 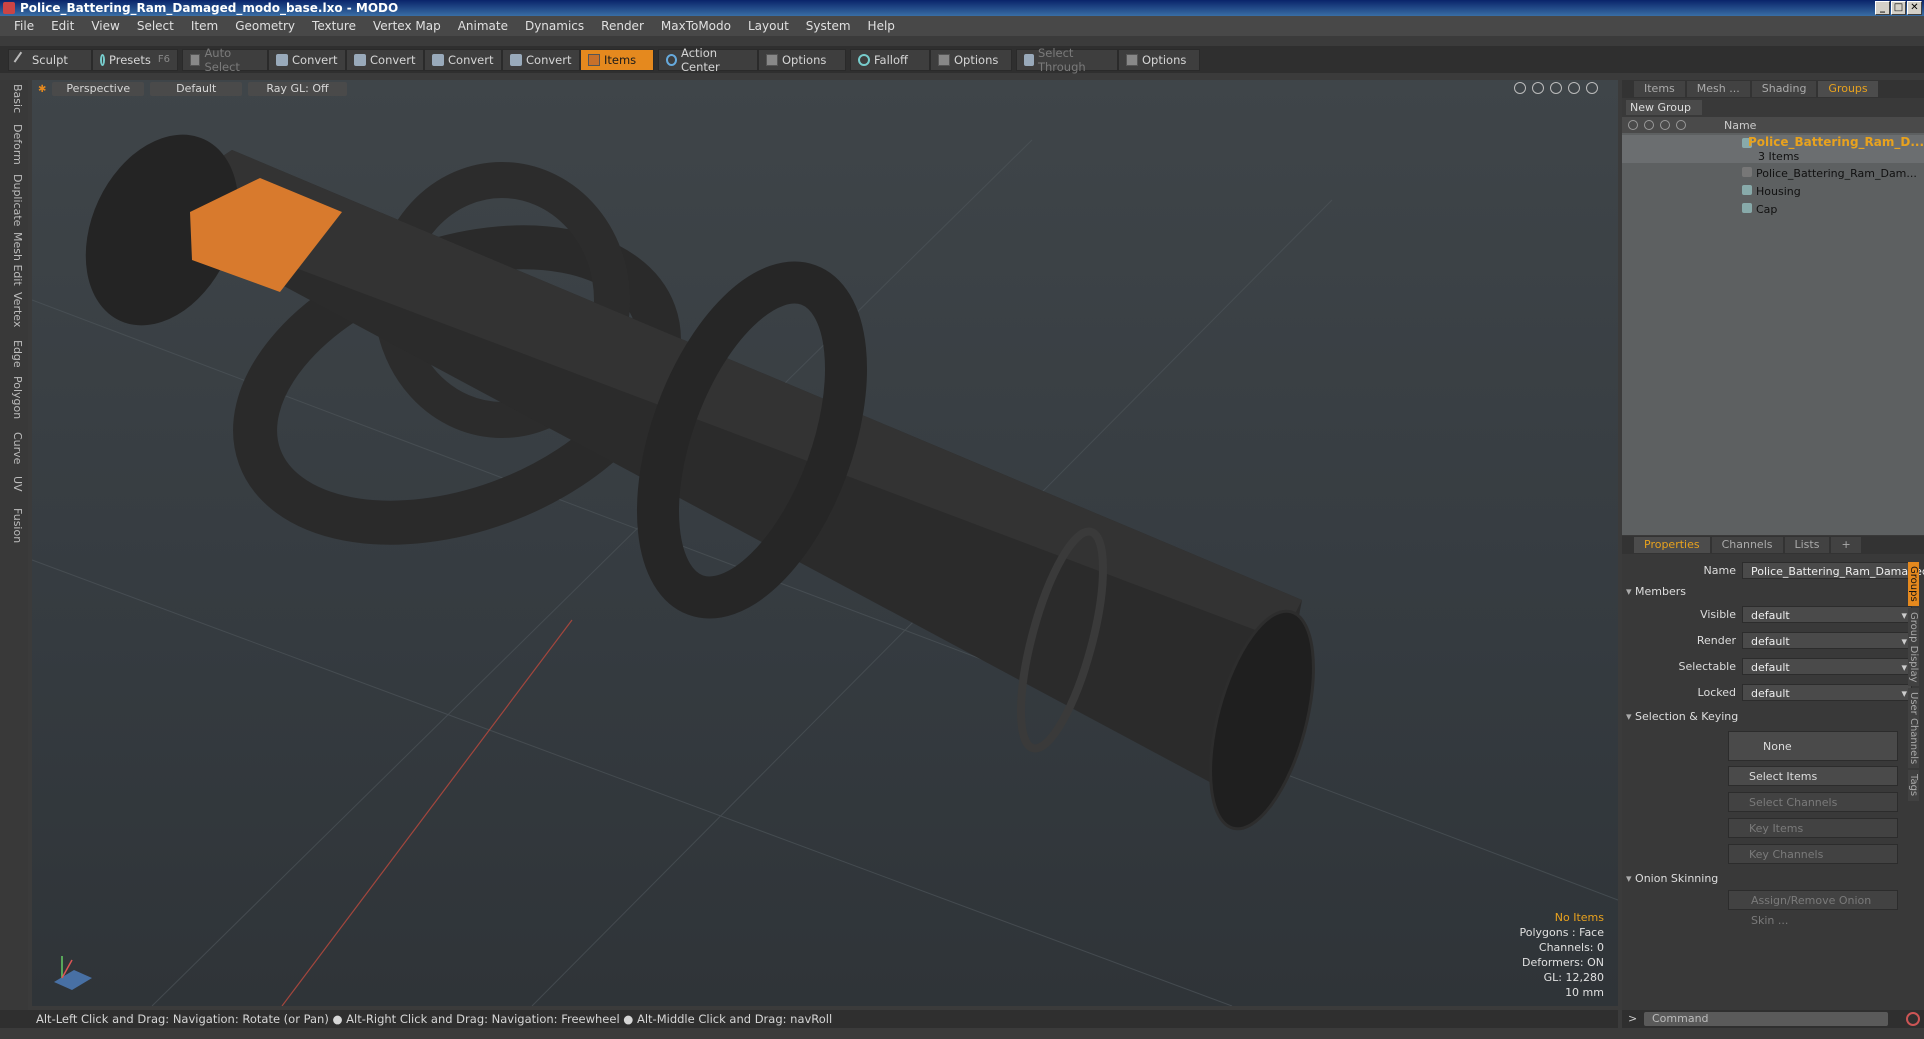 What do you see at coordinates (1833, 570) in the screenshot?
I see `group-name-input: Police_Battering_Ram_Damaged` at bounding box center [1833, 570].